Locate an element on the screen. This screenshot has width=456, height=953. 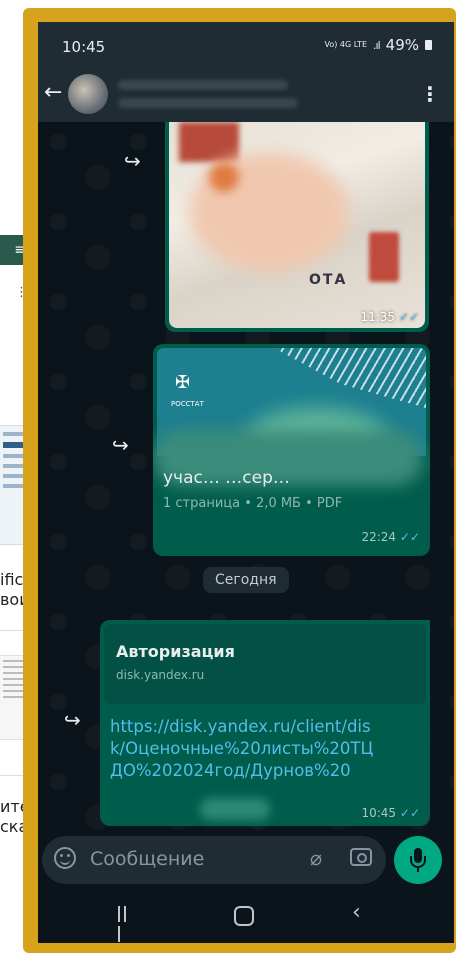
link-preview-domain: disk.yandex.ru is located at coordinates (160, 675).